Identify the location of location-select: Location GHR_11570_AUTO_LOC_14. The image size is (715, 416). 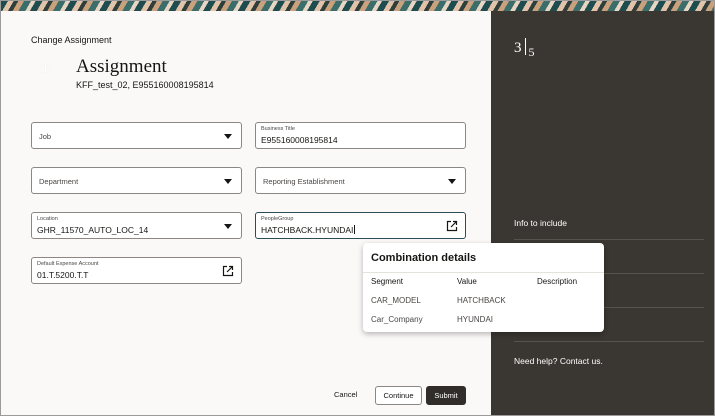
(136, 225).